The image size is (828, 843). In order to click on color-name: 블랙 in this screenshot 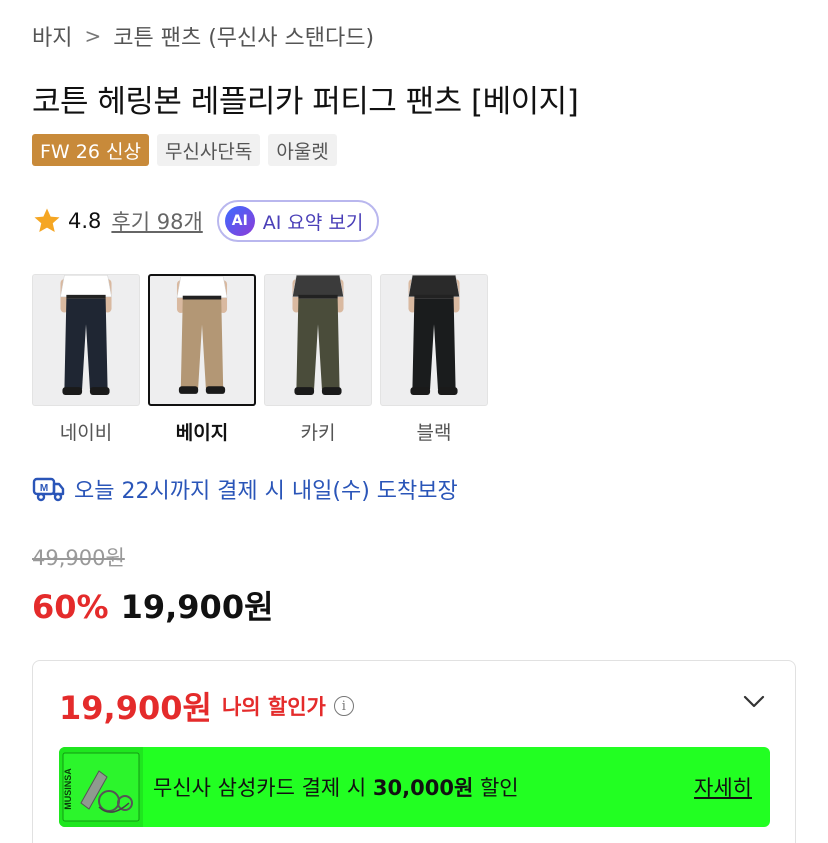, I will do `click(434, 433)`.